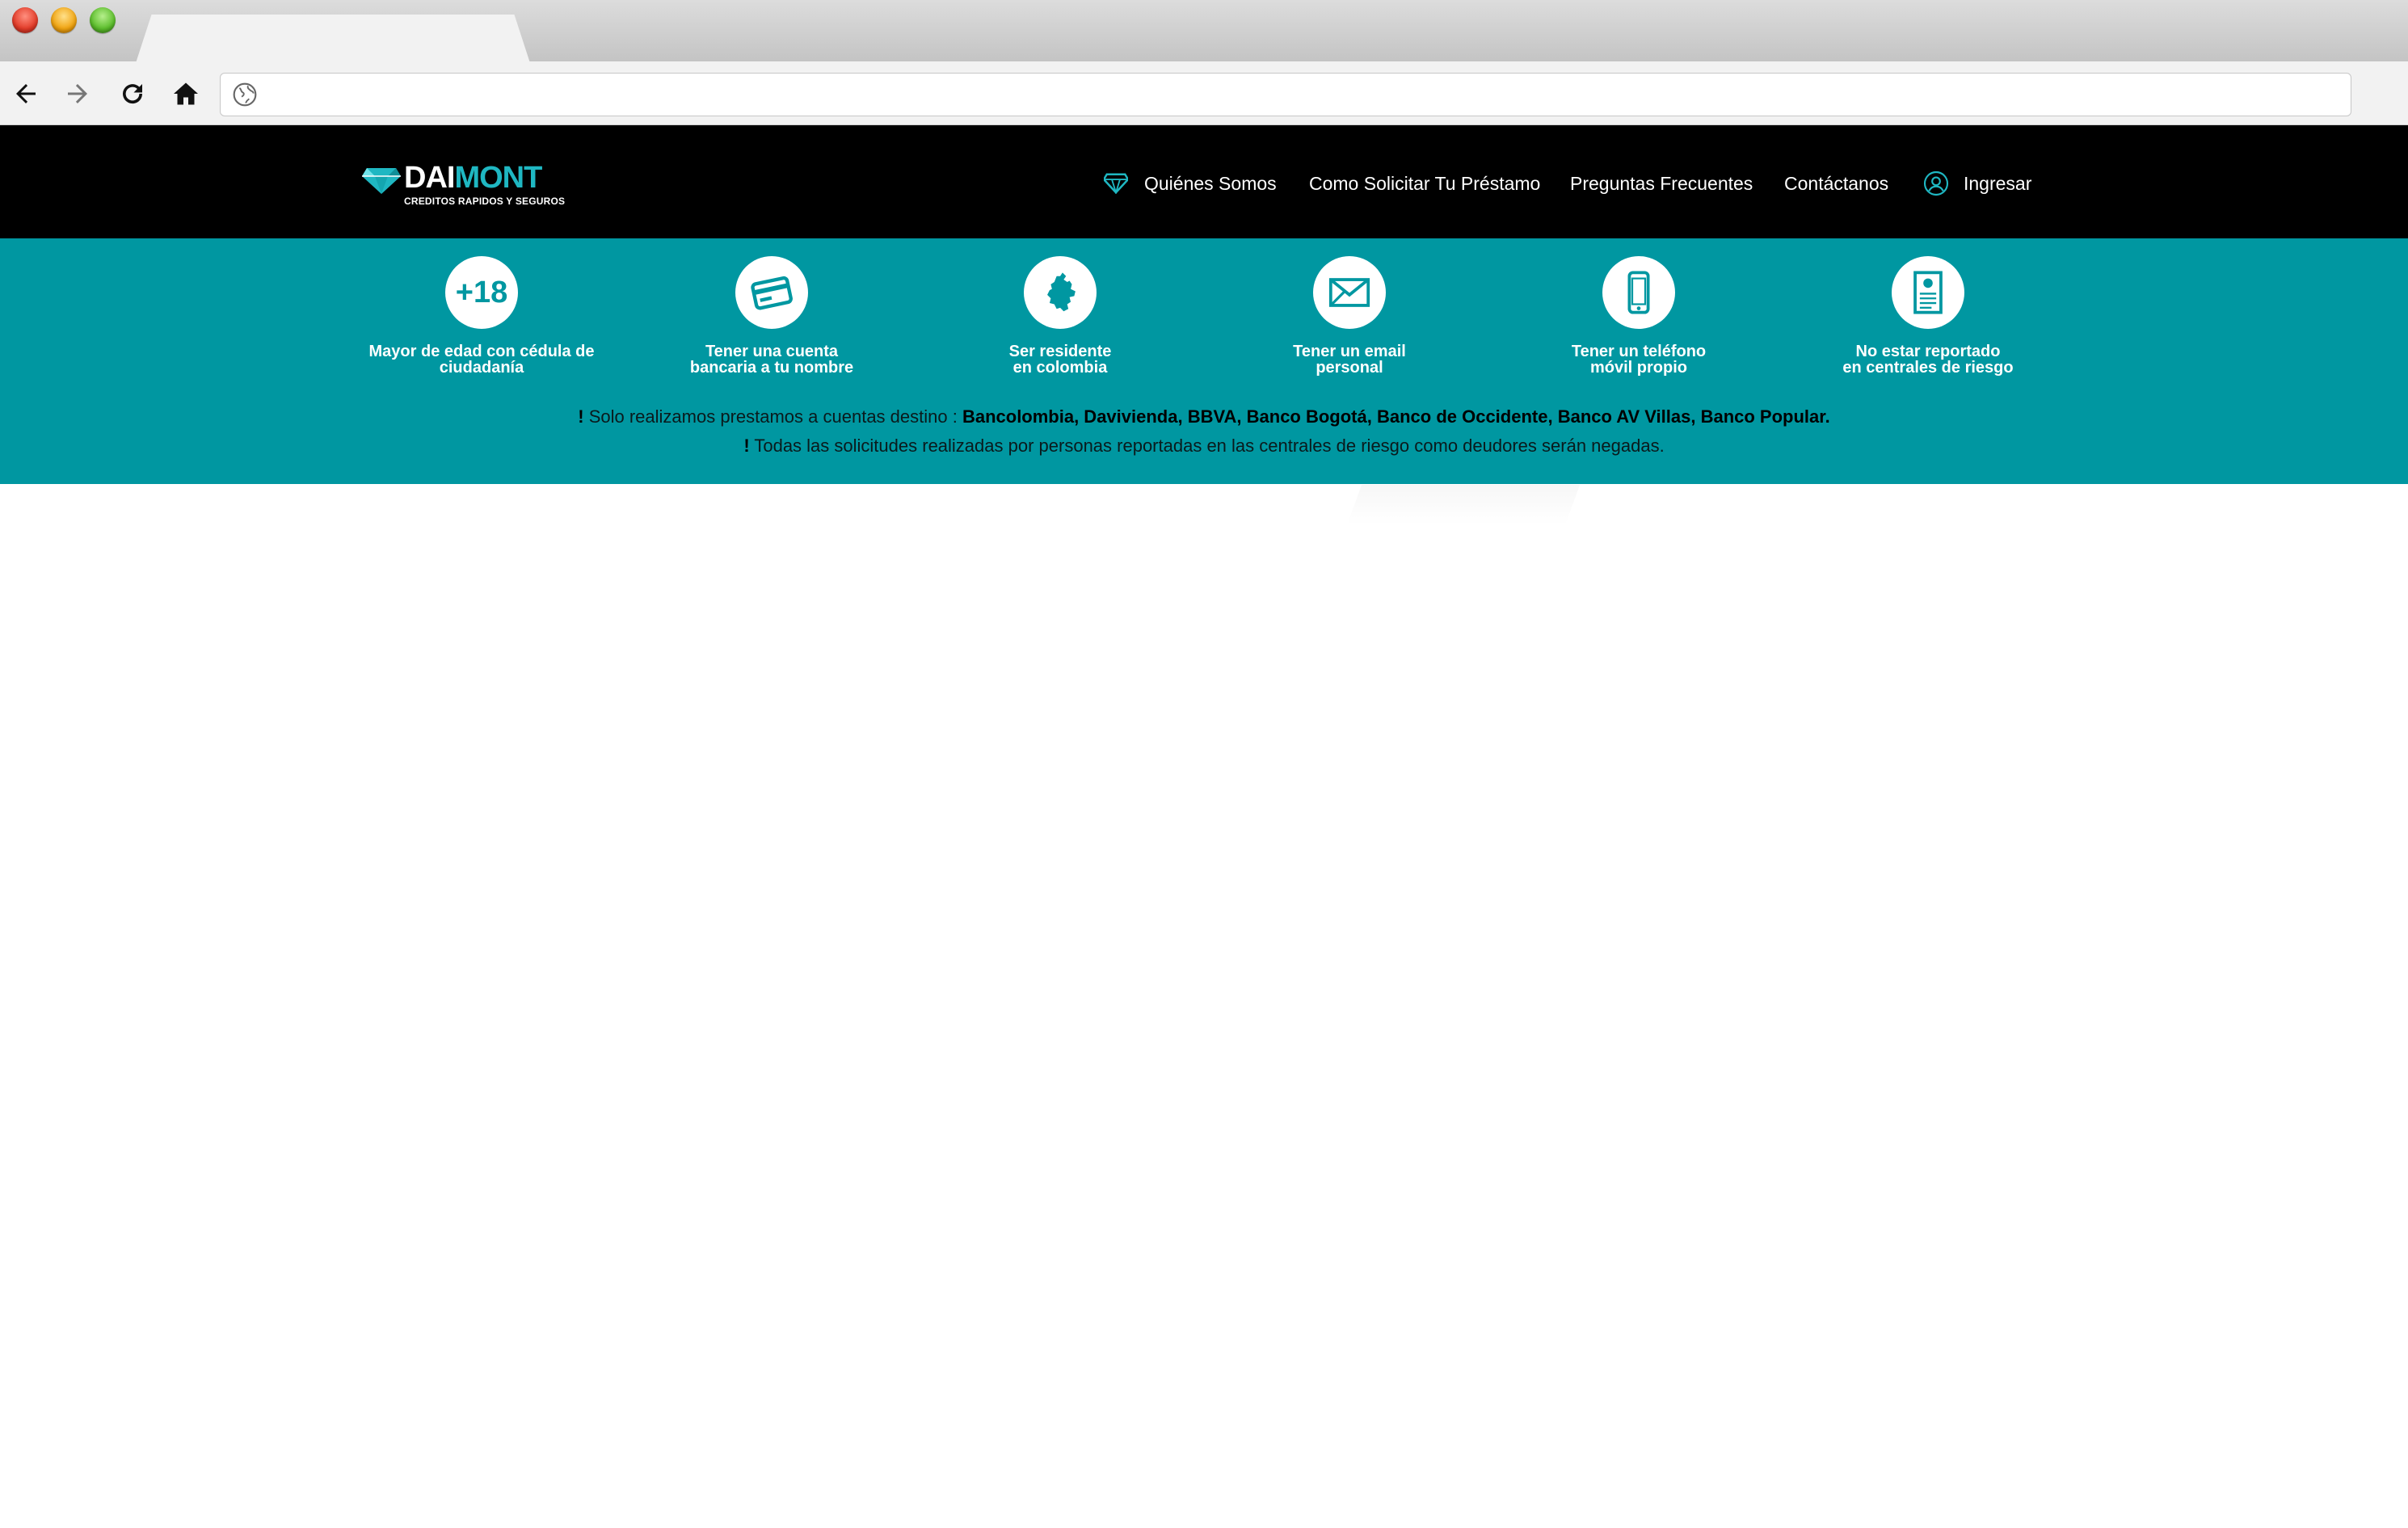  I want to click on home-icon, so click(186, 93).